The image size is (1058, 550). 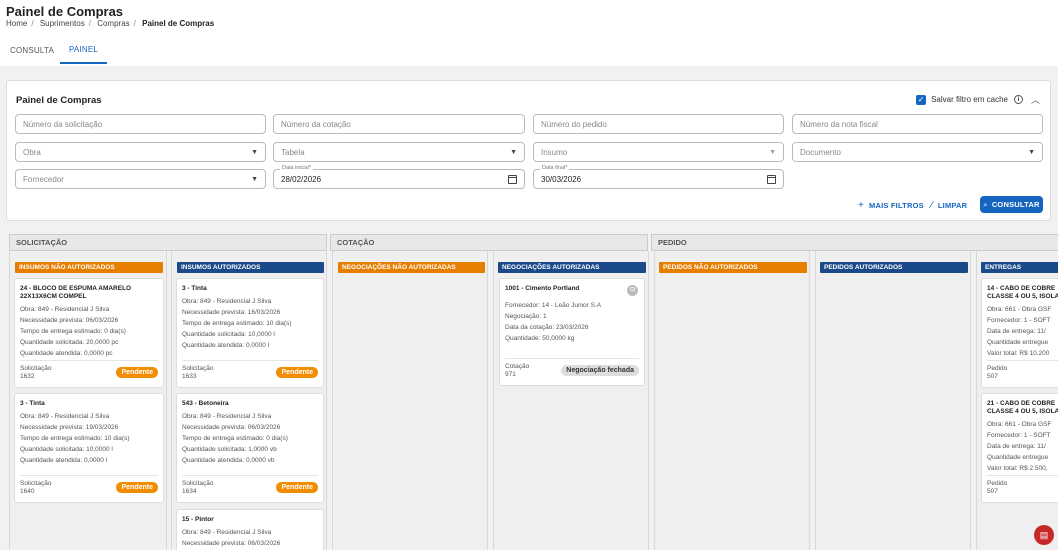 I want to click on page-title: Painel de Compras, so click(x=65, y=11).